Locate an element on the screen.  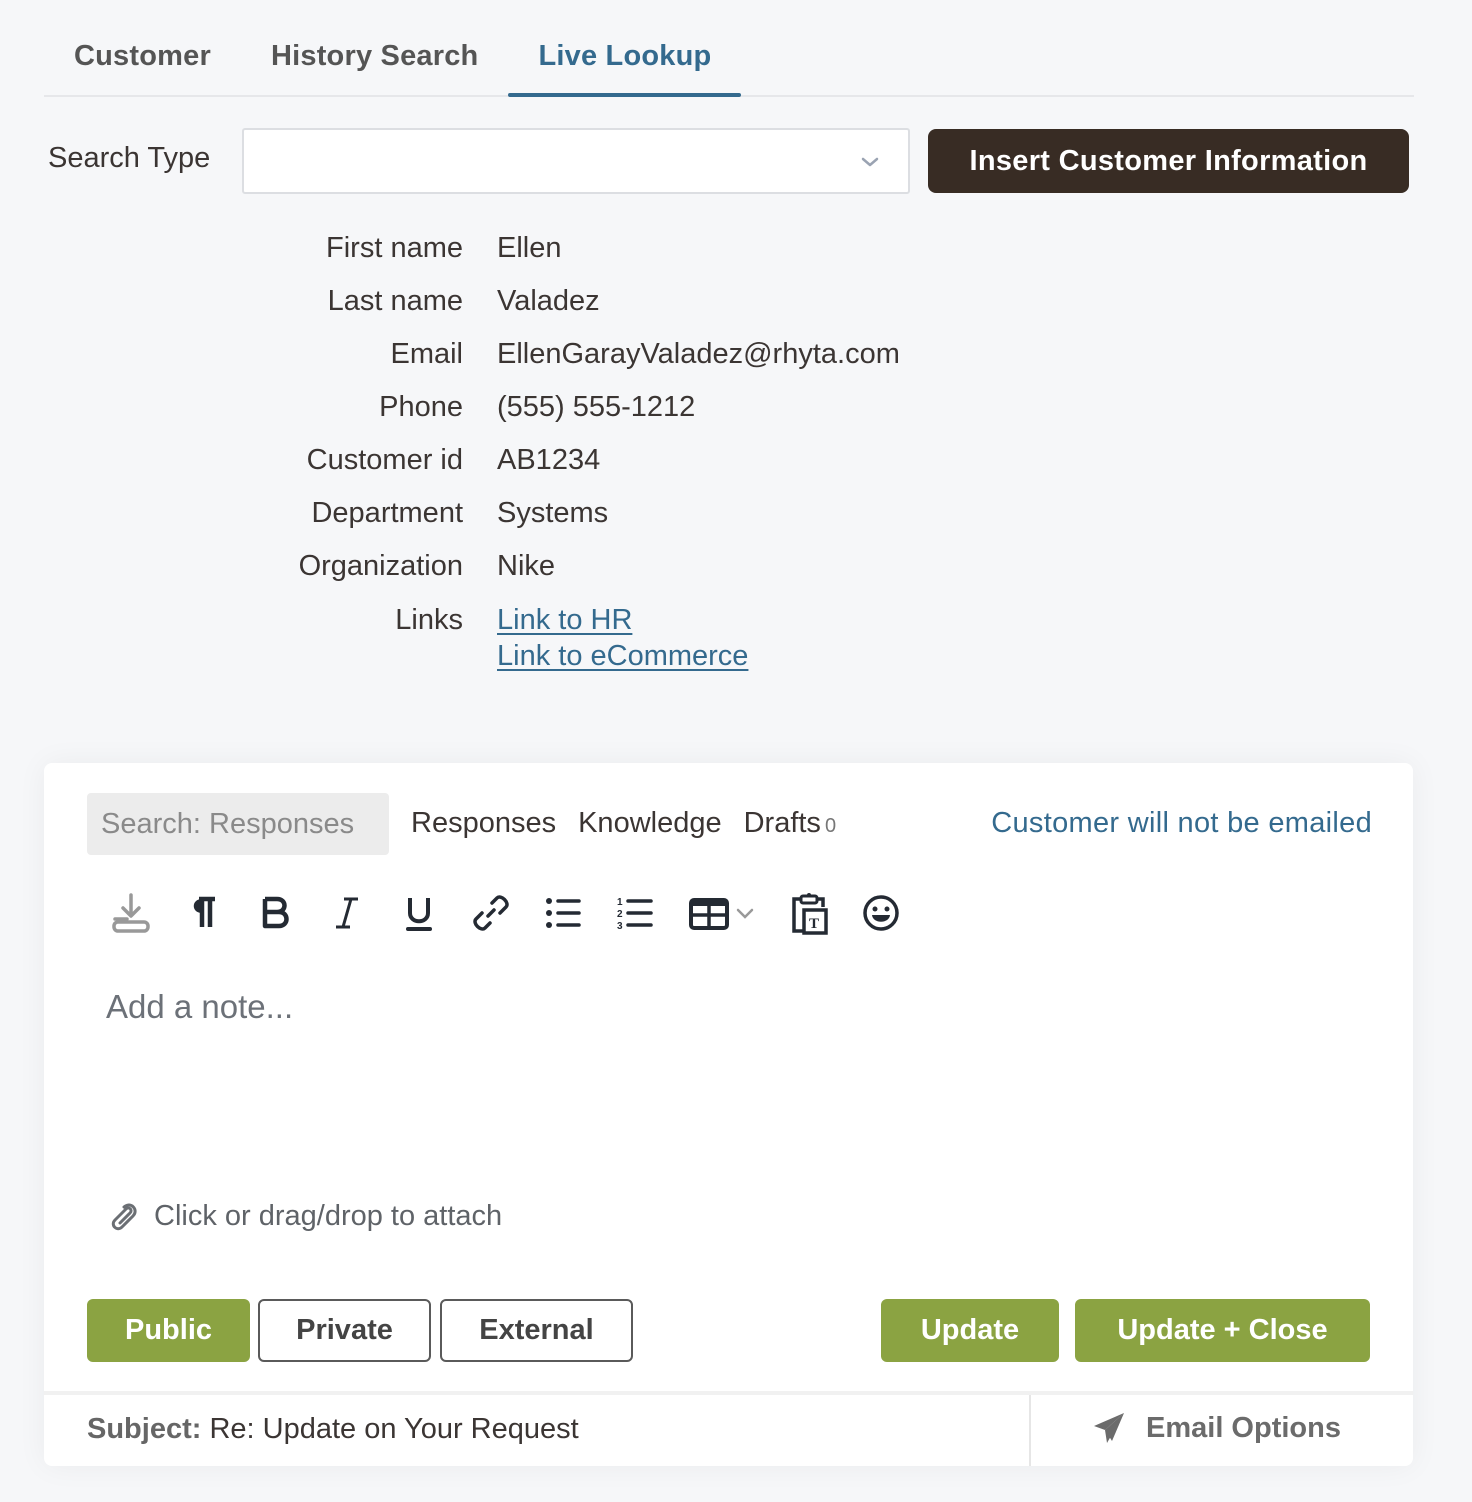
field-value: AB1234 is located at coordinates (549, 460).